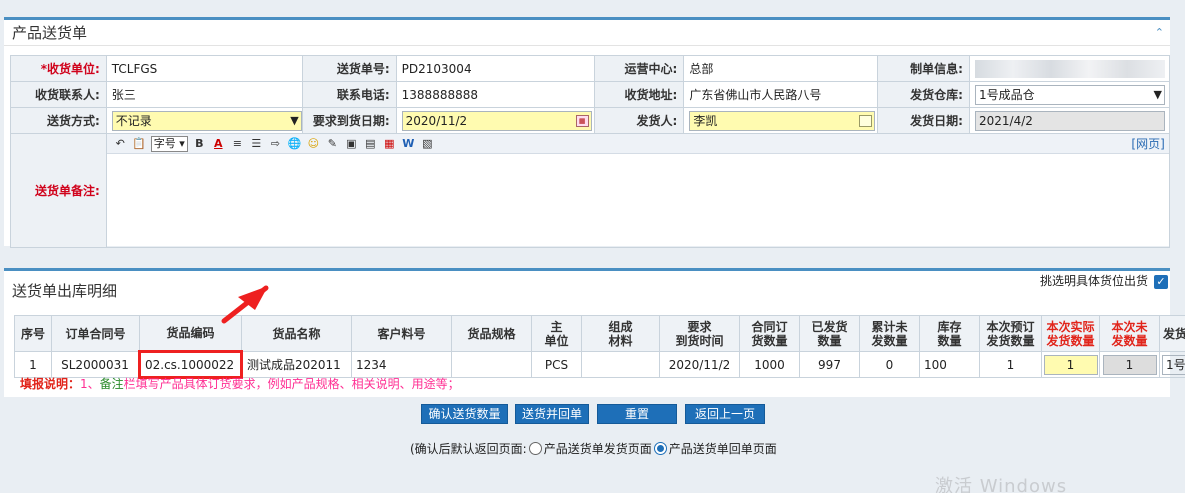 The width and height of the screenshot is (1185, 493). Describe the element at coordinates (120, 143) in the screenshot. I see `undo-icon: ↶` at that location.